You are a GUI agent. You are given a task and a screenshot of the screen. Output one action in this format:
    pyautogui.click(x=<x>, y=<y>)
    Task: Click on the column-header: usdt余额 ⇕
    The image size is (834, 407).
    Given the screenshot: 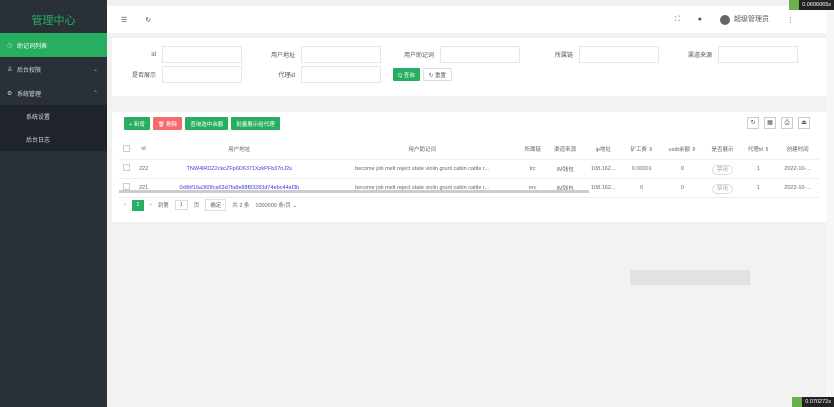 What is the action you would take?
    pyautogui.click(x=682, y=150)
    